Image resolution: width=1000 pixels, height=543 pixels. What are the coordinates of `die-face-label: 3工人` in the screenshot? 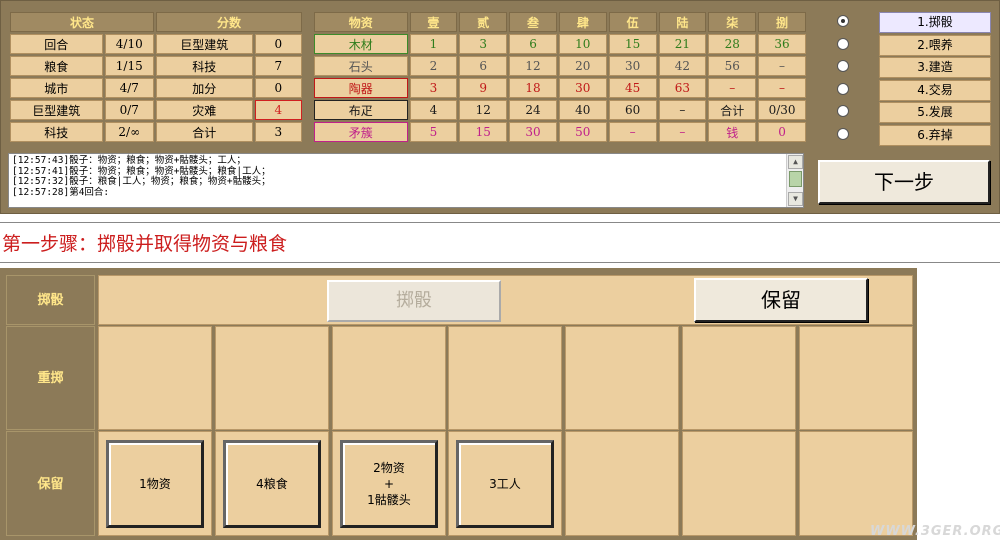 It's located at (505, 484).